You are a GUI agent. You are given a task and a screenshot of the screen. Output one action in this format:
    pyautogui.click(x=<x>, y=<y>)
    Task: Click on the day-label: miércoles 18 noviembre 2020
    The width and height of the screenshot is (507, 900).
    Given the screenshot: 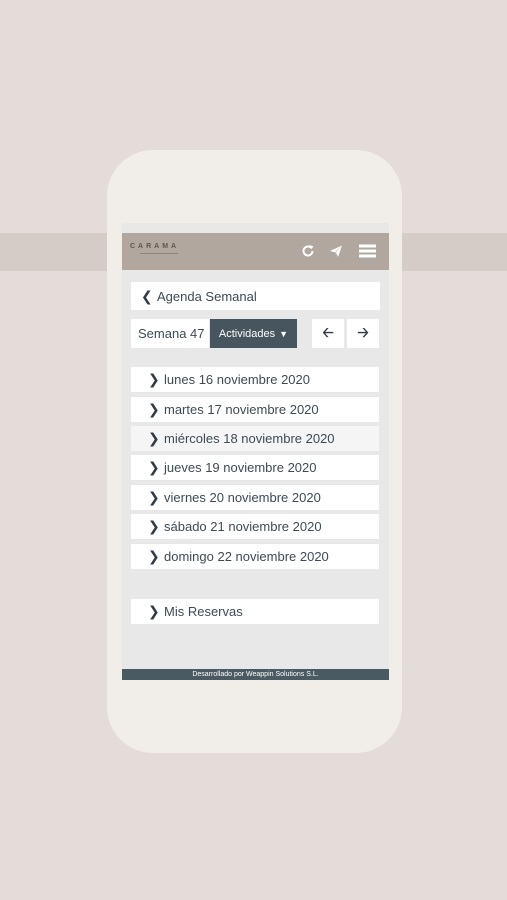 What is the action you would take?
    pyautogui.click(x=249, y=438)
    